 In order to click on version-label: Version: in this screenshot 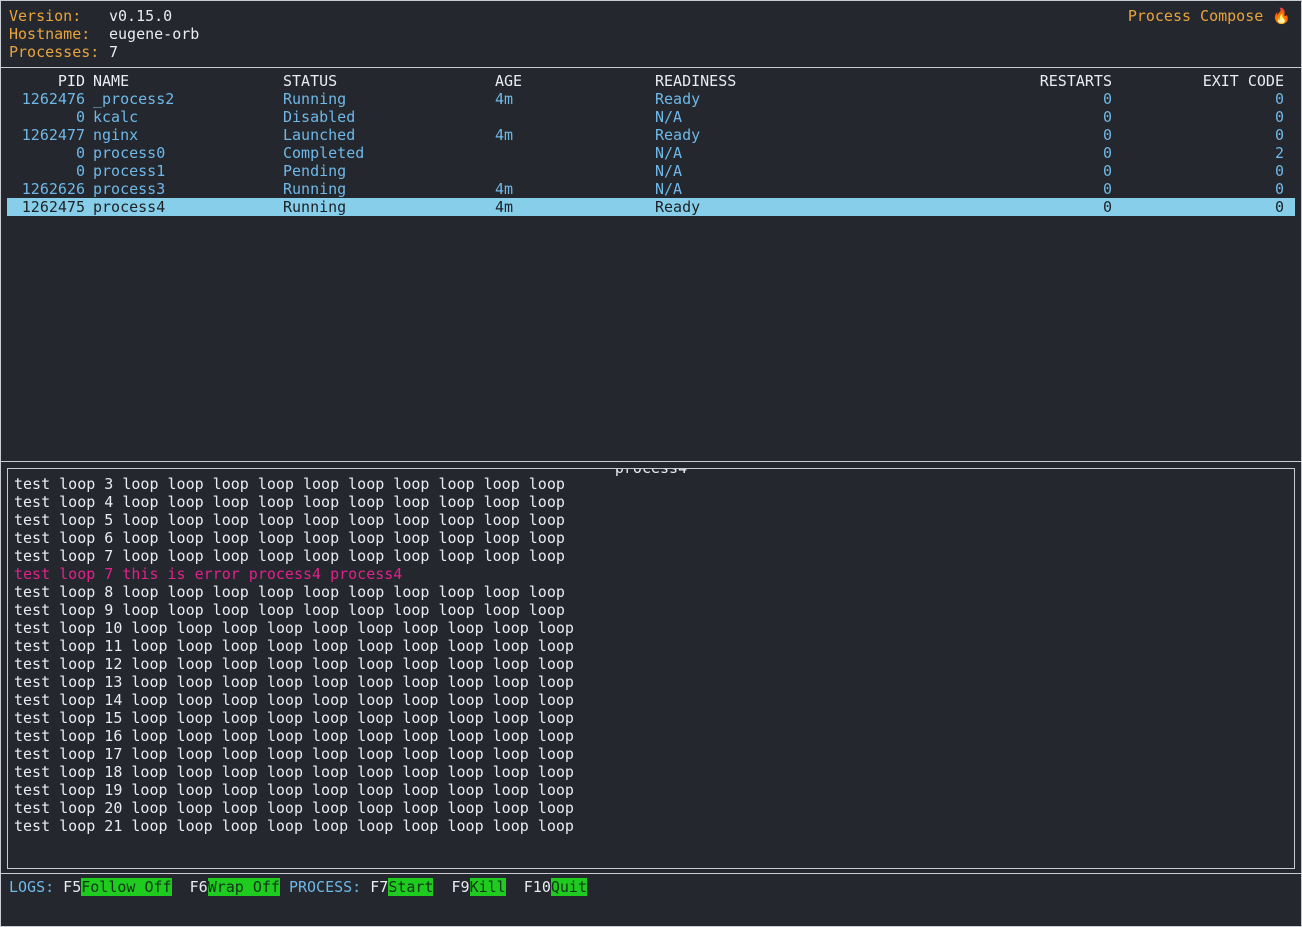, I will do `click(45, 16)`.